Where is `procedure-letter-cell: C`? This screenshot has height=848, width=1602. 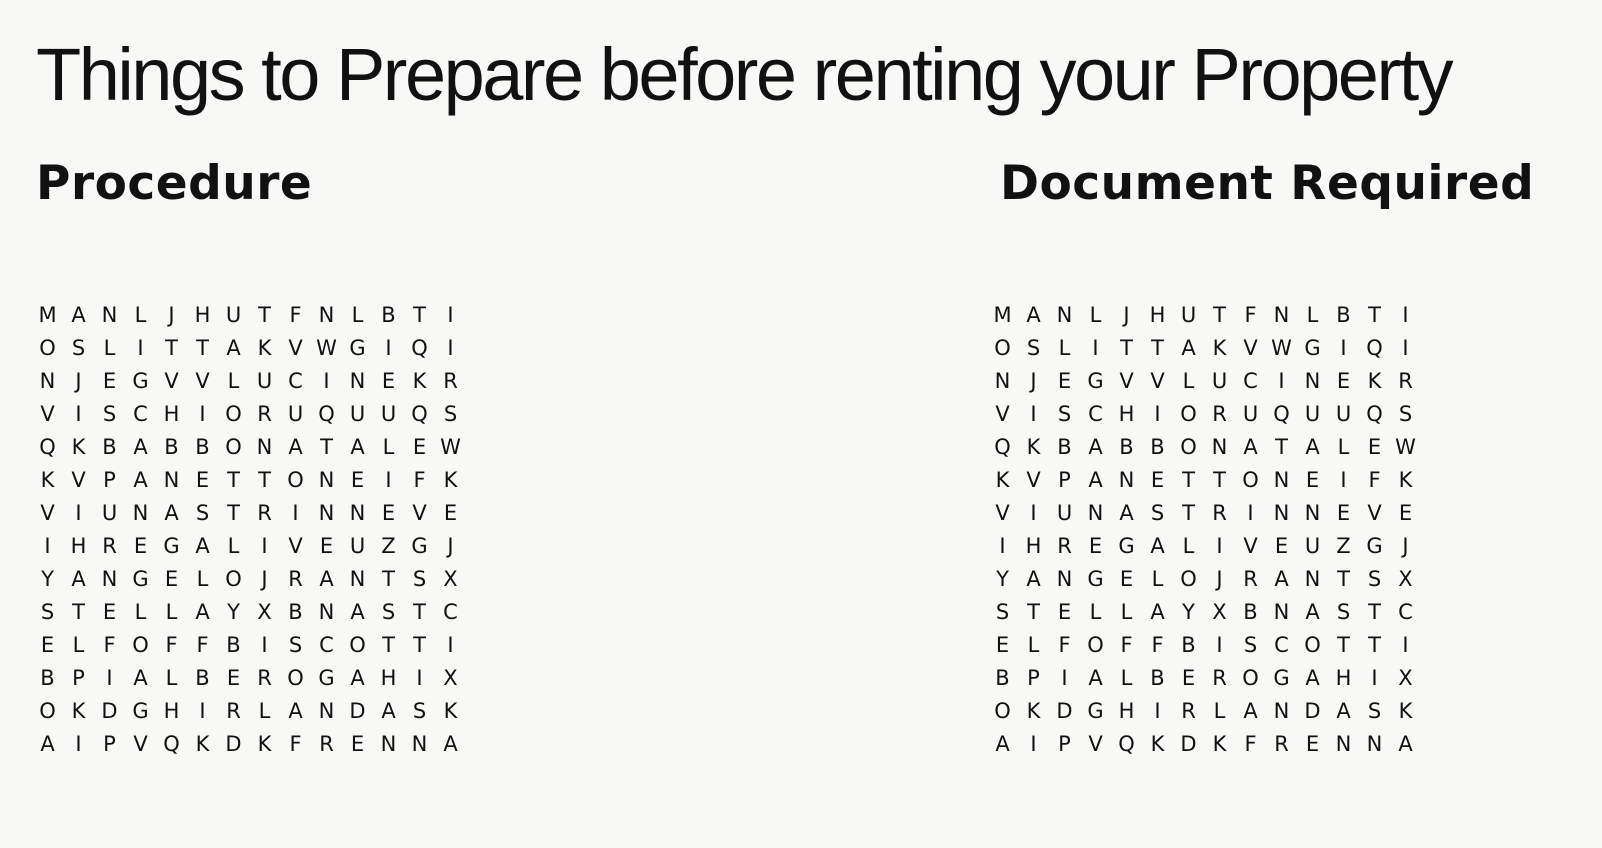
procedure-letter-cell: C is located at coordinates (450, 612).